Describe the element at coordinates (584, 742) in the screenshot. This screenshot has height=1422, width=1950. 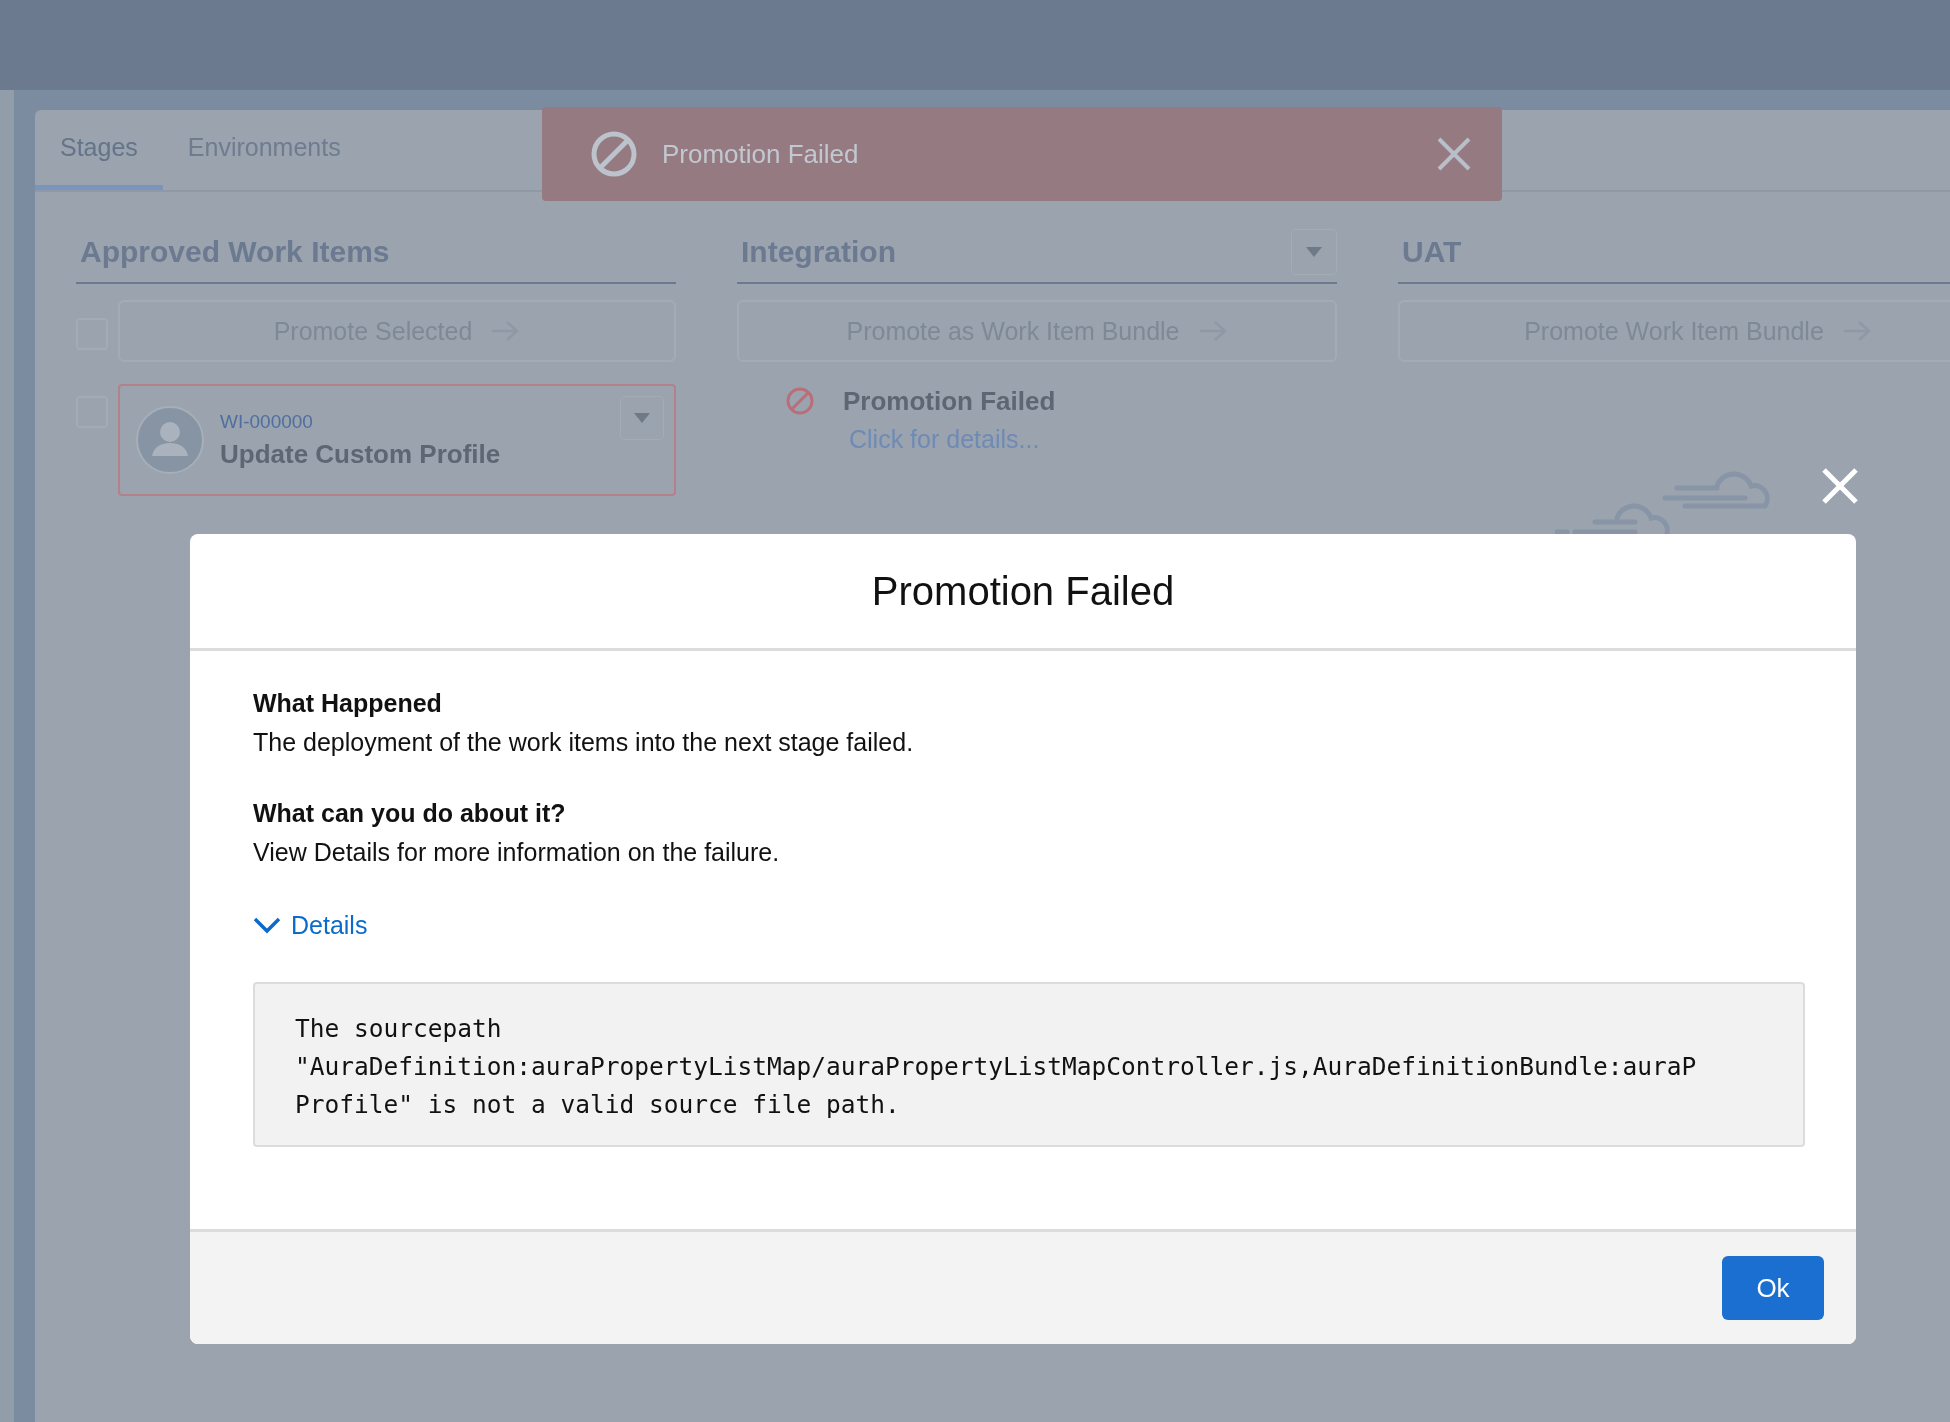
I see `section-text: The deployment of the work items into the next stage failed.` at that location.